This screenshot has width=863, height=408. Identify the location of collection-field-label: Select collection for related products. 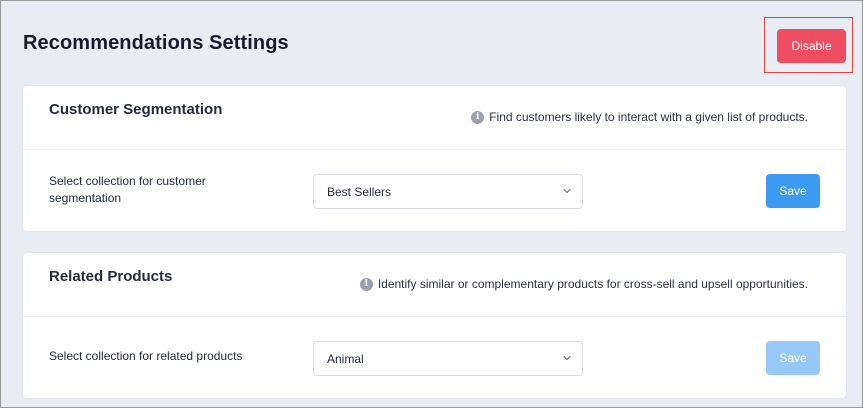
(146, 356).